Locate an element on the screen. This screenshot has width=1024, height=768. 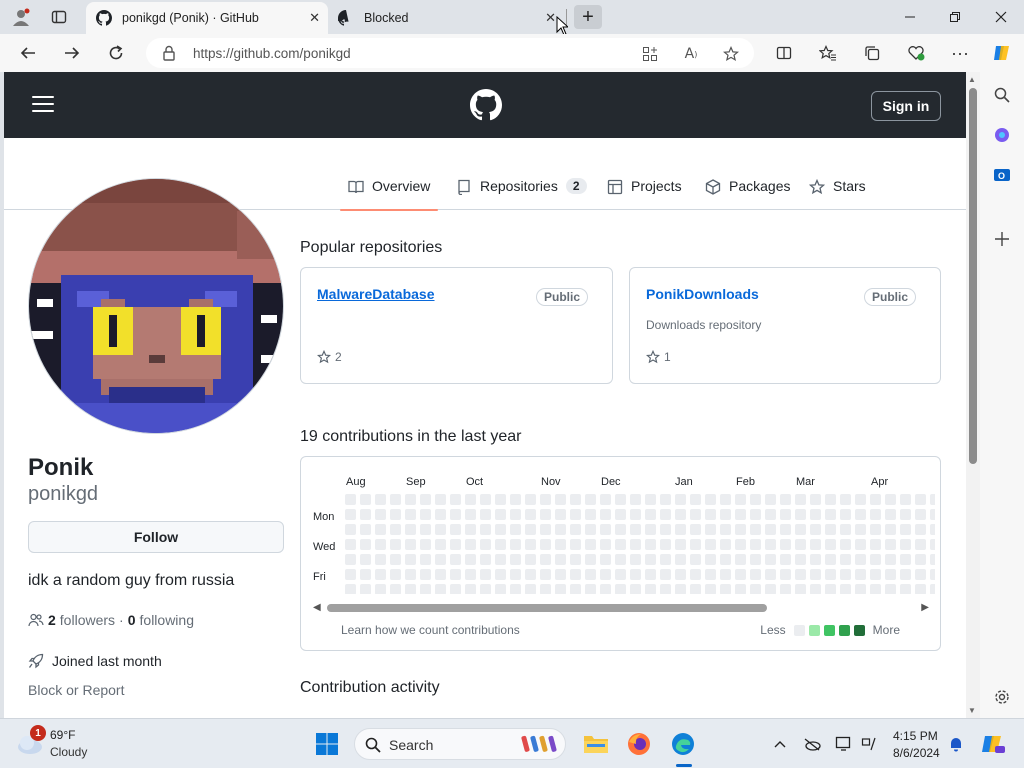
scrollbar-thumb is located at coordinates (973, 276).